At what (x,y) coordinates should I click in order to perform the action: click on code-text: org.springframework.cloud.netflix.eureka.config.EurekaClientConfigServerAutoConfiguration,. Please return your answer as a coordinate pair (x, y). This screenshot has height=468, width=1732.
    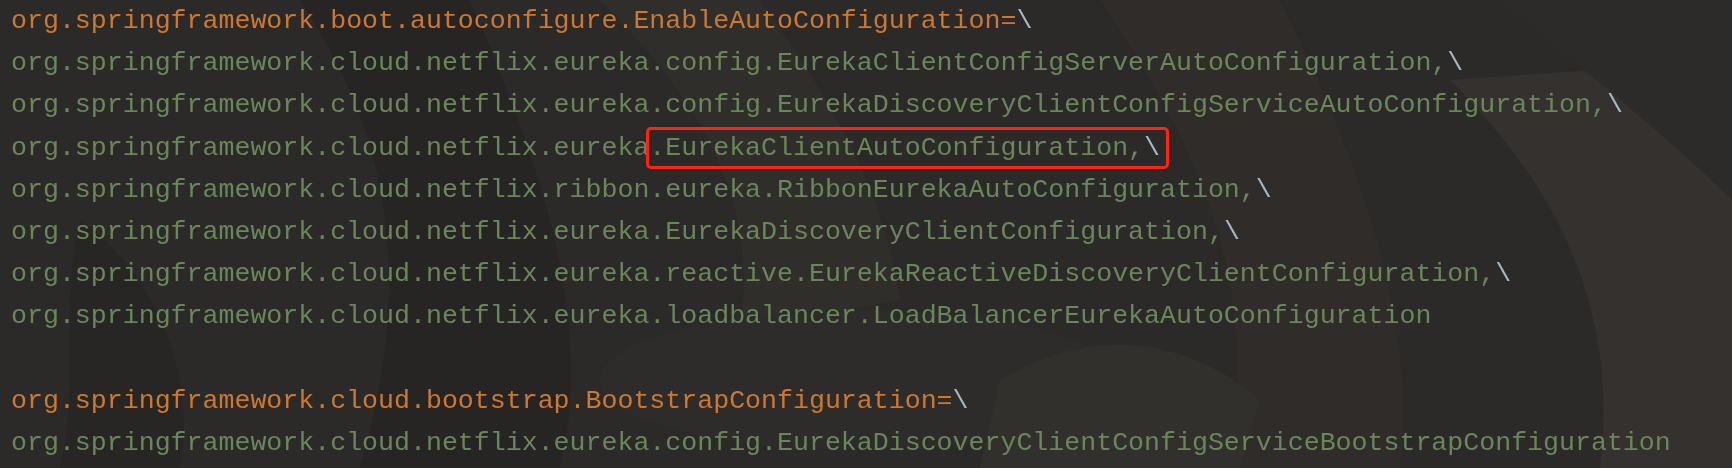
    Looking at the image, I should click on (729, 64).